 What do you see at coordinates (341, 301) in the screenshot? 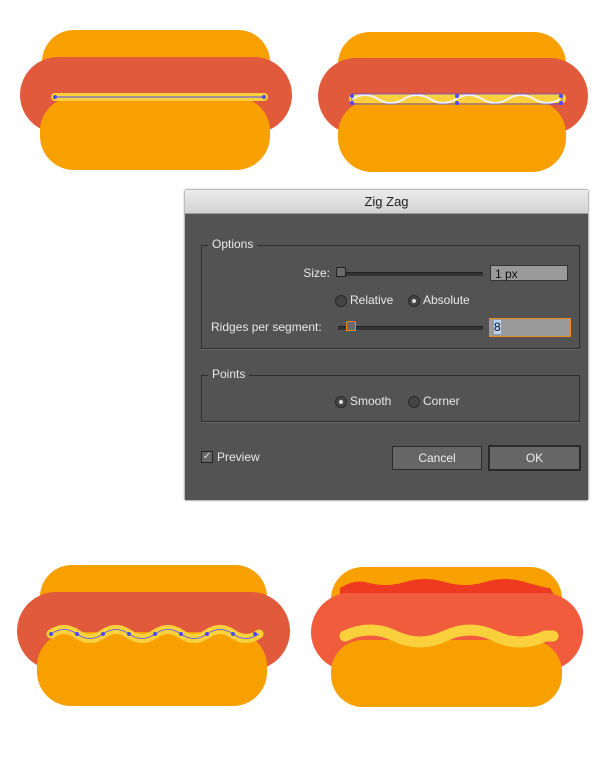
I see `relative-radio` at bounding box center [341, 301].